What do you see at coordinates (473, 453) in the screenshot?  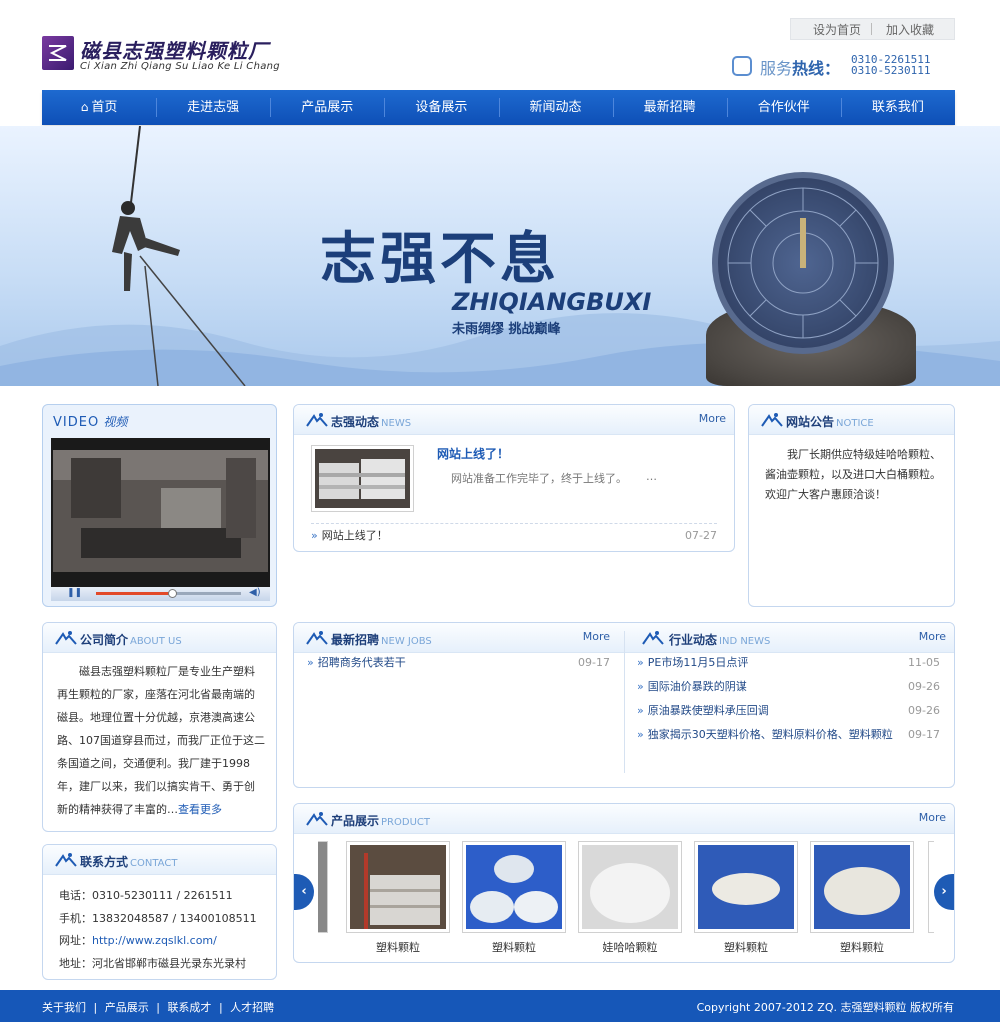 I see `news-headline: 网站上线了！` at bounding box center [473, 453].